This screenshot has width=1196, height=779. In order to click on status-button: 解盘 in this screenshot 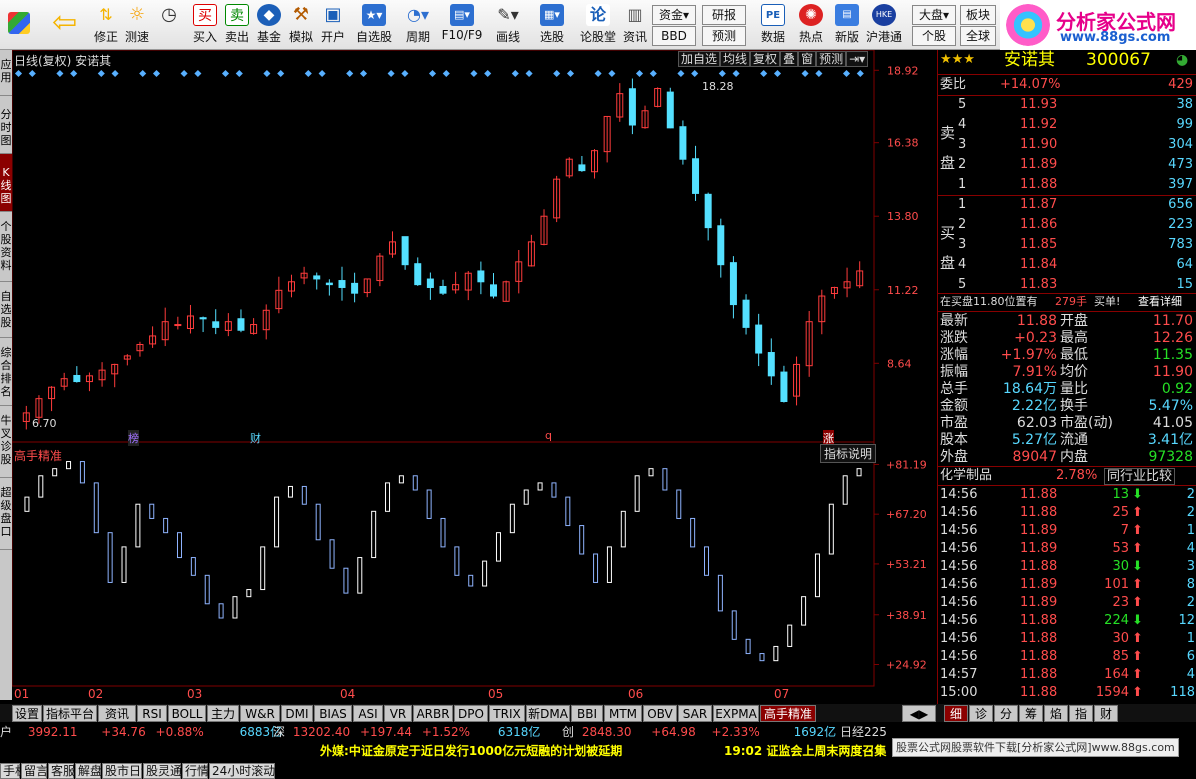, I will do `click(88, 771)`.